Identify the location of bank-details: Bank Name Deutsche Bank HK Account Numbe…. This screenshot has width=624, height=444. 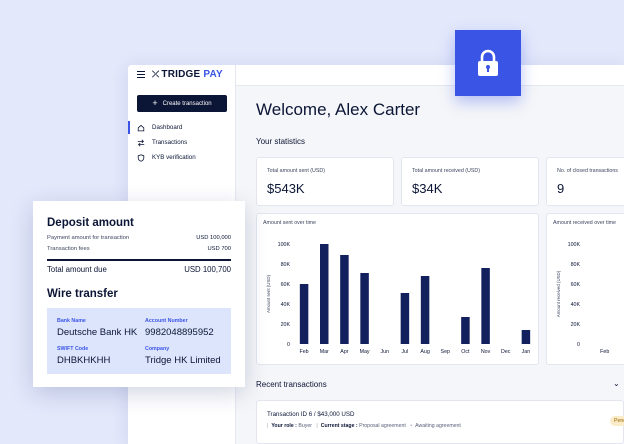
(139, 341).